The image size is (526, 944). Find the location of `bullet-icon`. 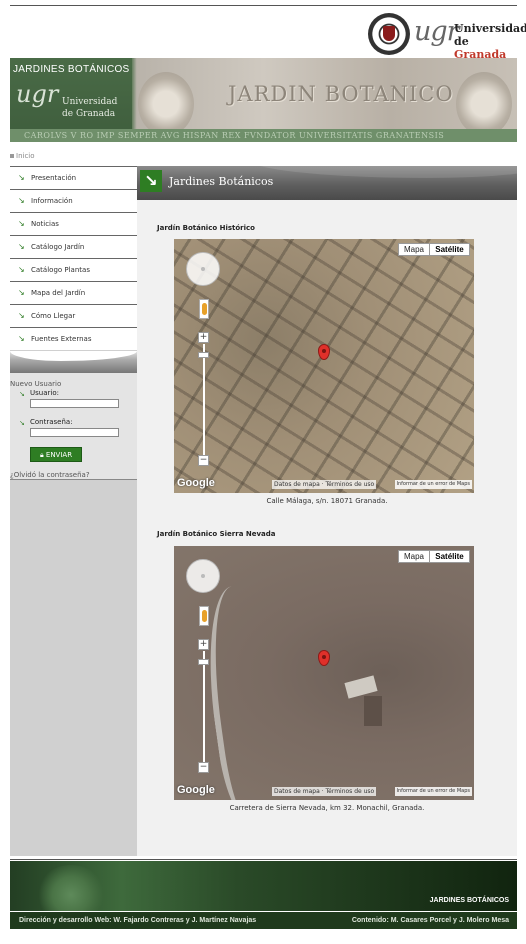

bullet-icon is located at coordinates (12, 156).